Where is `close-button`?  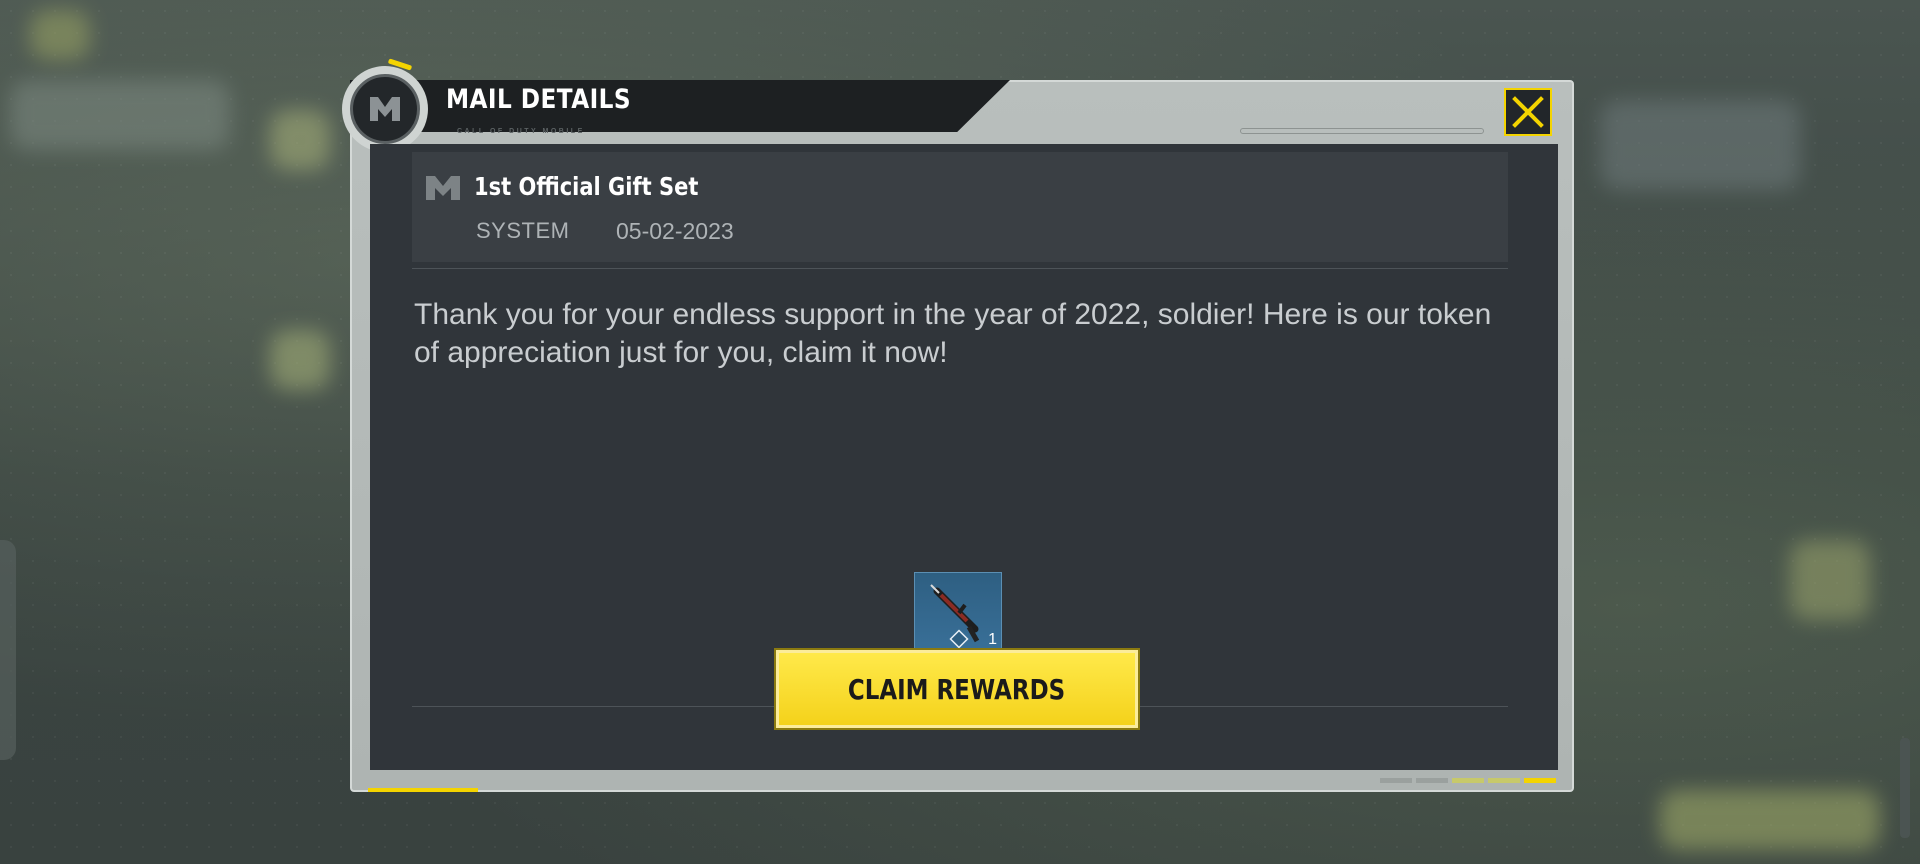 close-button is located at coordinates (1528, 112).